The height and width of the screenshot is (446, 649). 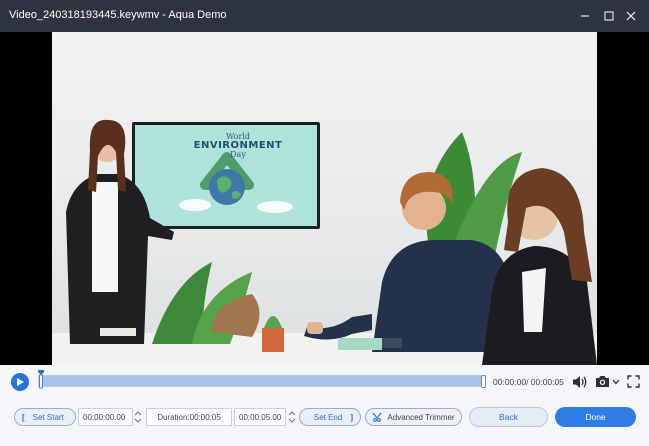 I want to click on advanced-trimmer-button: Advanced Trimmer, so click(x=413, y=417).